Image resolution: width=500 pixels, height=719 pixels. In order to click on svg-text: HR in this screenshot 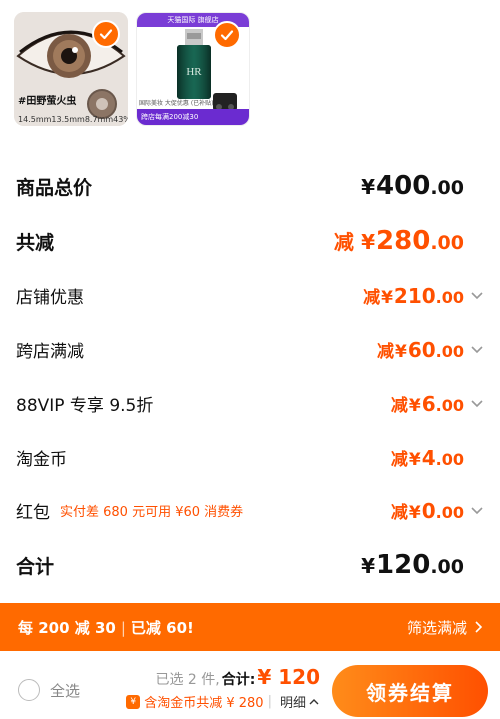, I will do `click(194, 72)`.